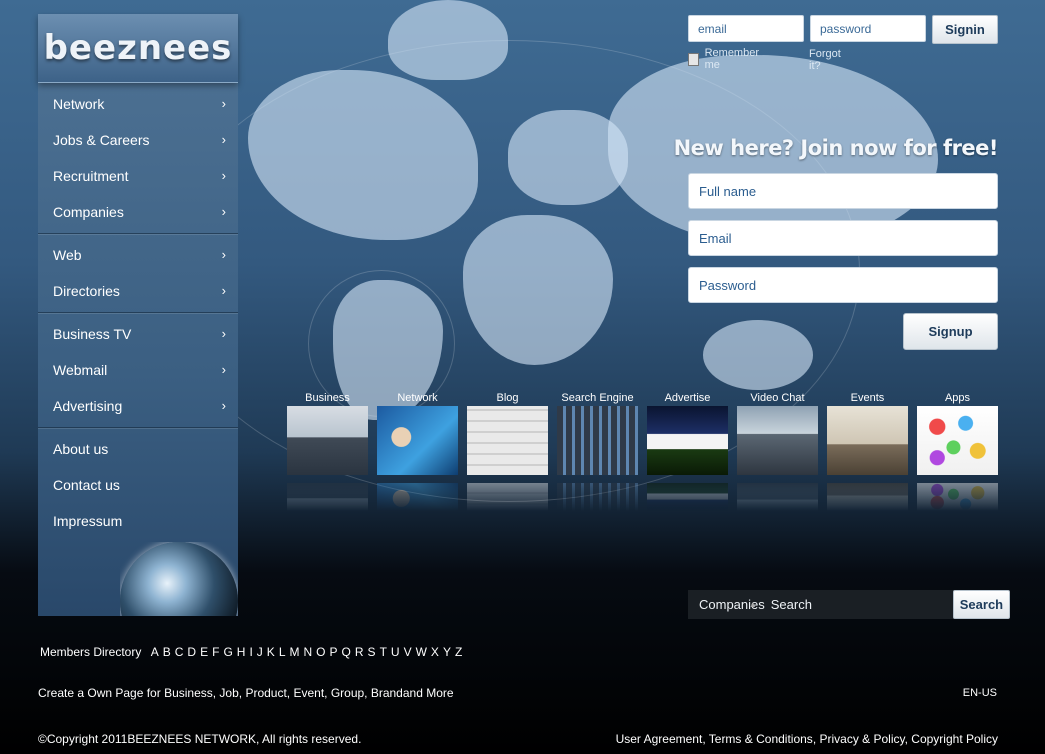  I want to click on letter-link-l: L, so click(282, 652).